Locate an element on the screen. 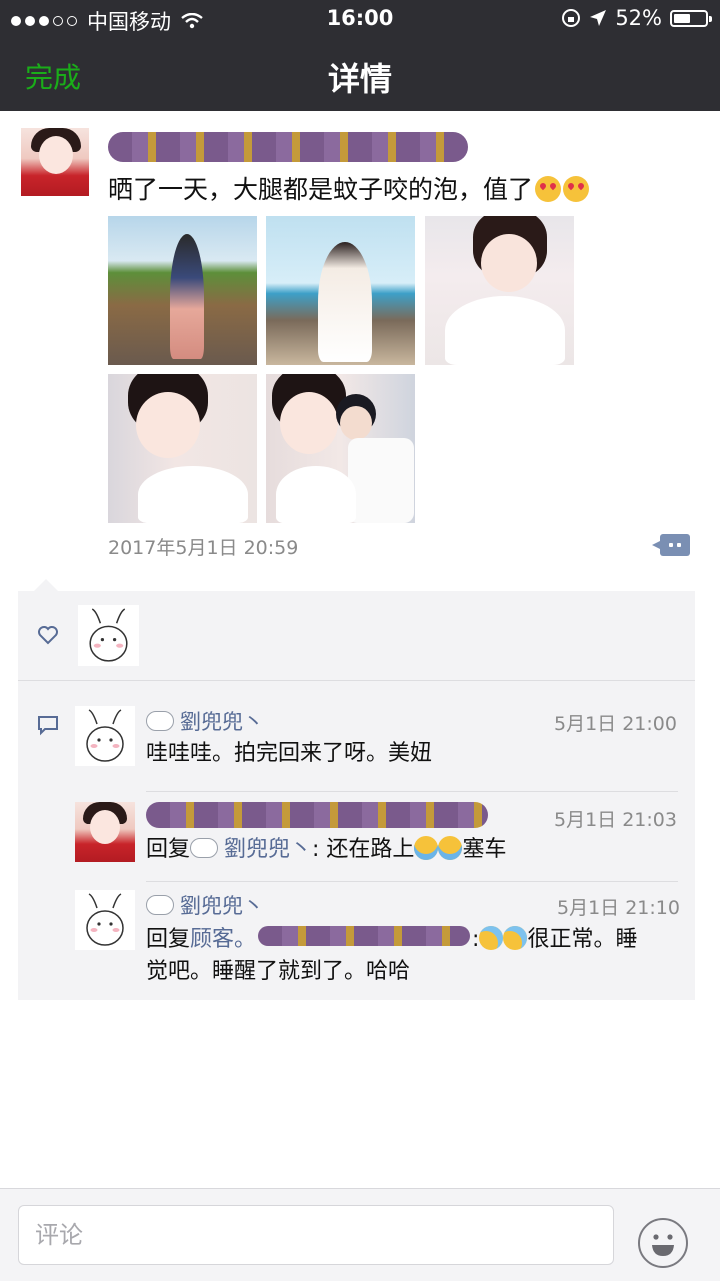 Image resolution: width=720 pixels, height=1281 pixels. comment-text: 回复顾客。: 很正常。睡 觉吧。睡醒了就到了。哈哈 is located at coordinates (411, 956).